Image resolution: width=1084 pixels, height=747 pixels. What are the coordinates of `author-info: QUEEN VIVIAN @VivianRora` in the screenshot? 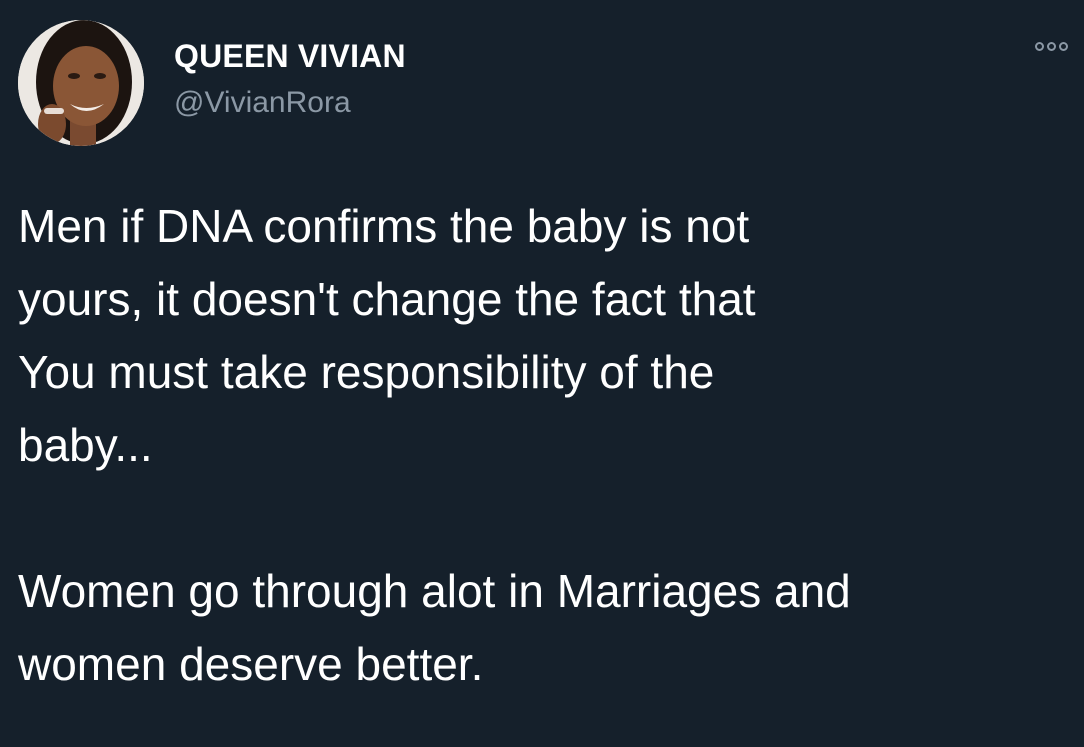 It's located at (290, 79).